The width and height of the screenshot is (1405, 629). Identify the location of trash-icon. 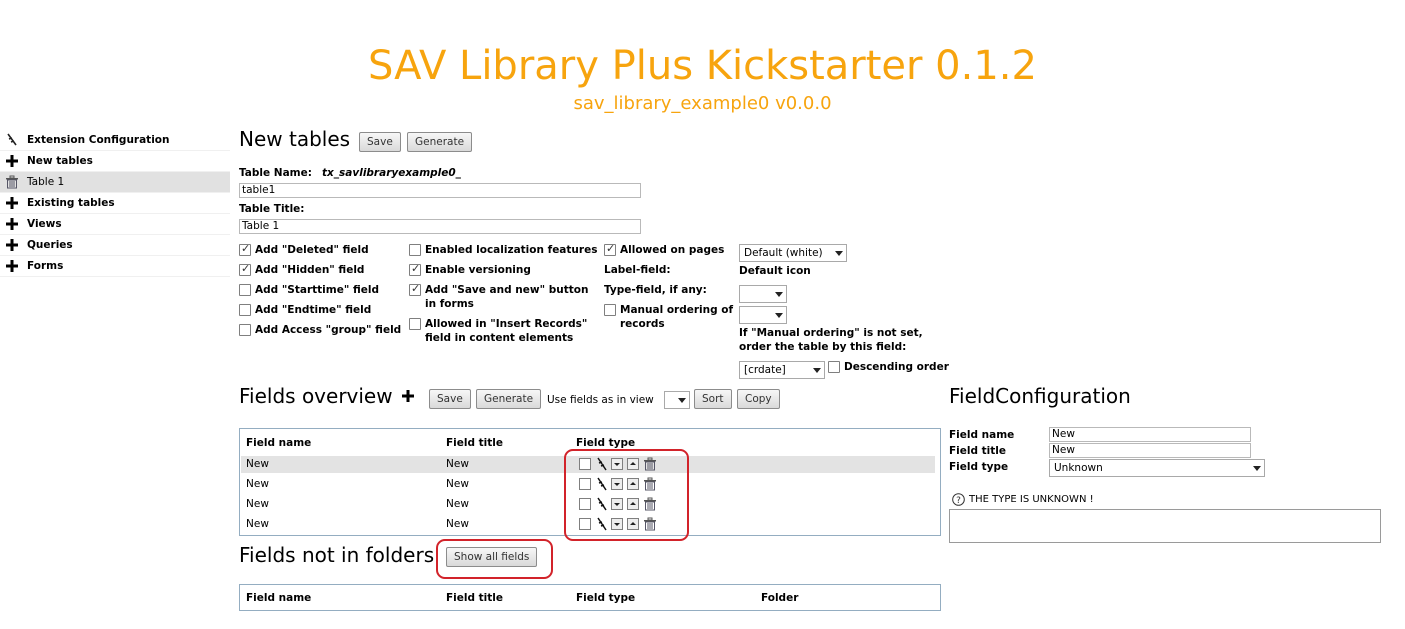
(12, 182).